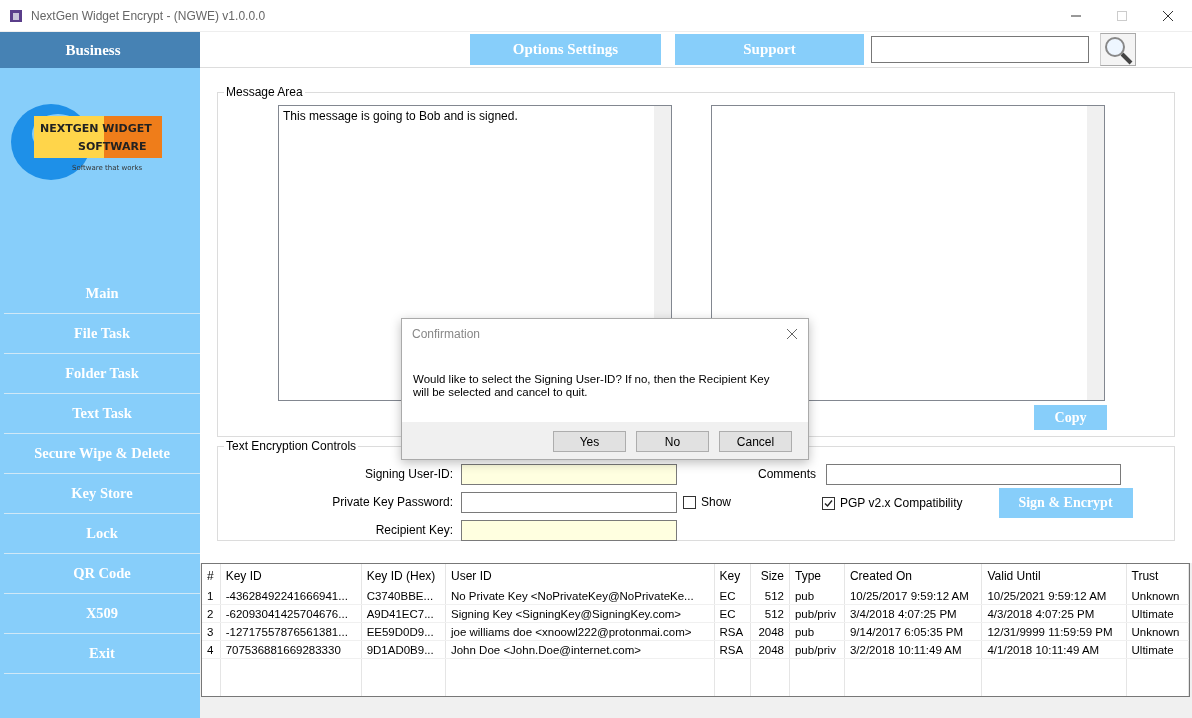 The image size is (1192, 718). What do you see at coordinates (580, 631) in the screenshot?
I see `table-cell: joe williams doe <xnoowl222@protonmai.com>` at bounding box center [580, 631].